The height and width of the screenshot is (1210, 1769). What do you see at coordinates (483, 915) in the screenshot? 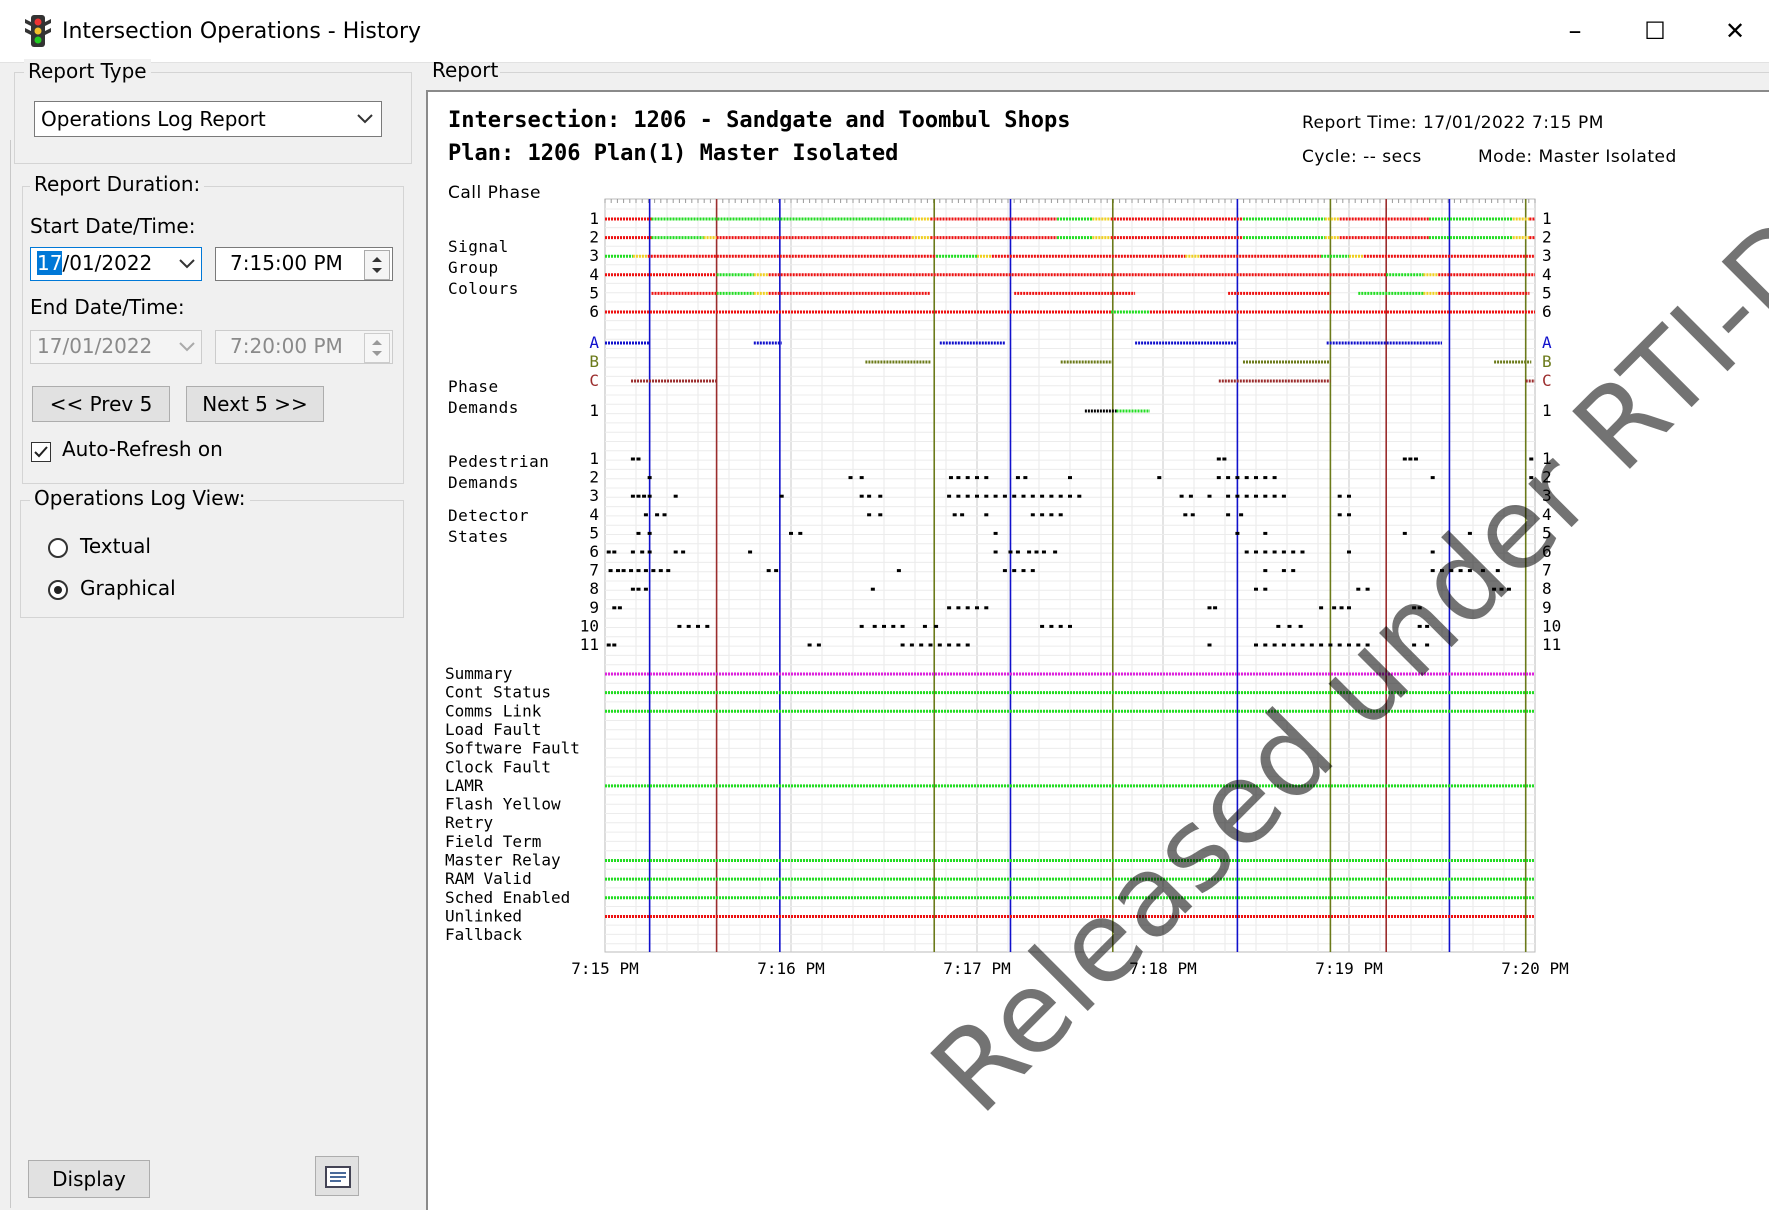
I see `status-row-label: Unlinked` at bounding box center [483, 915].